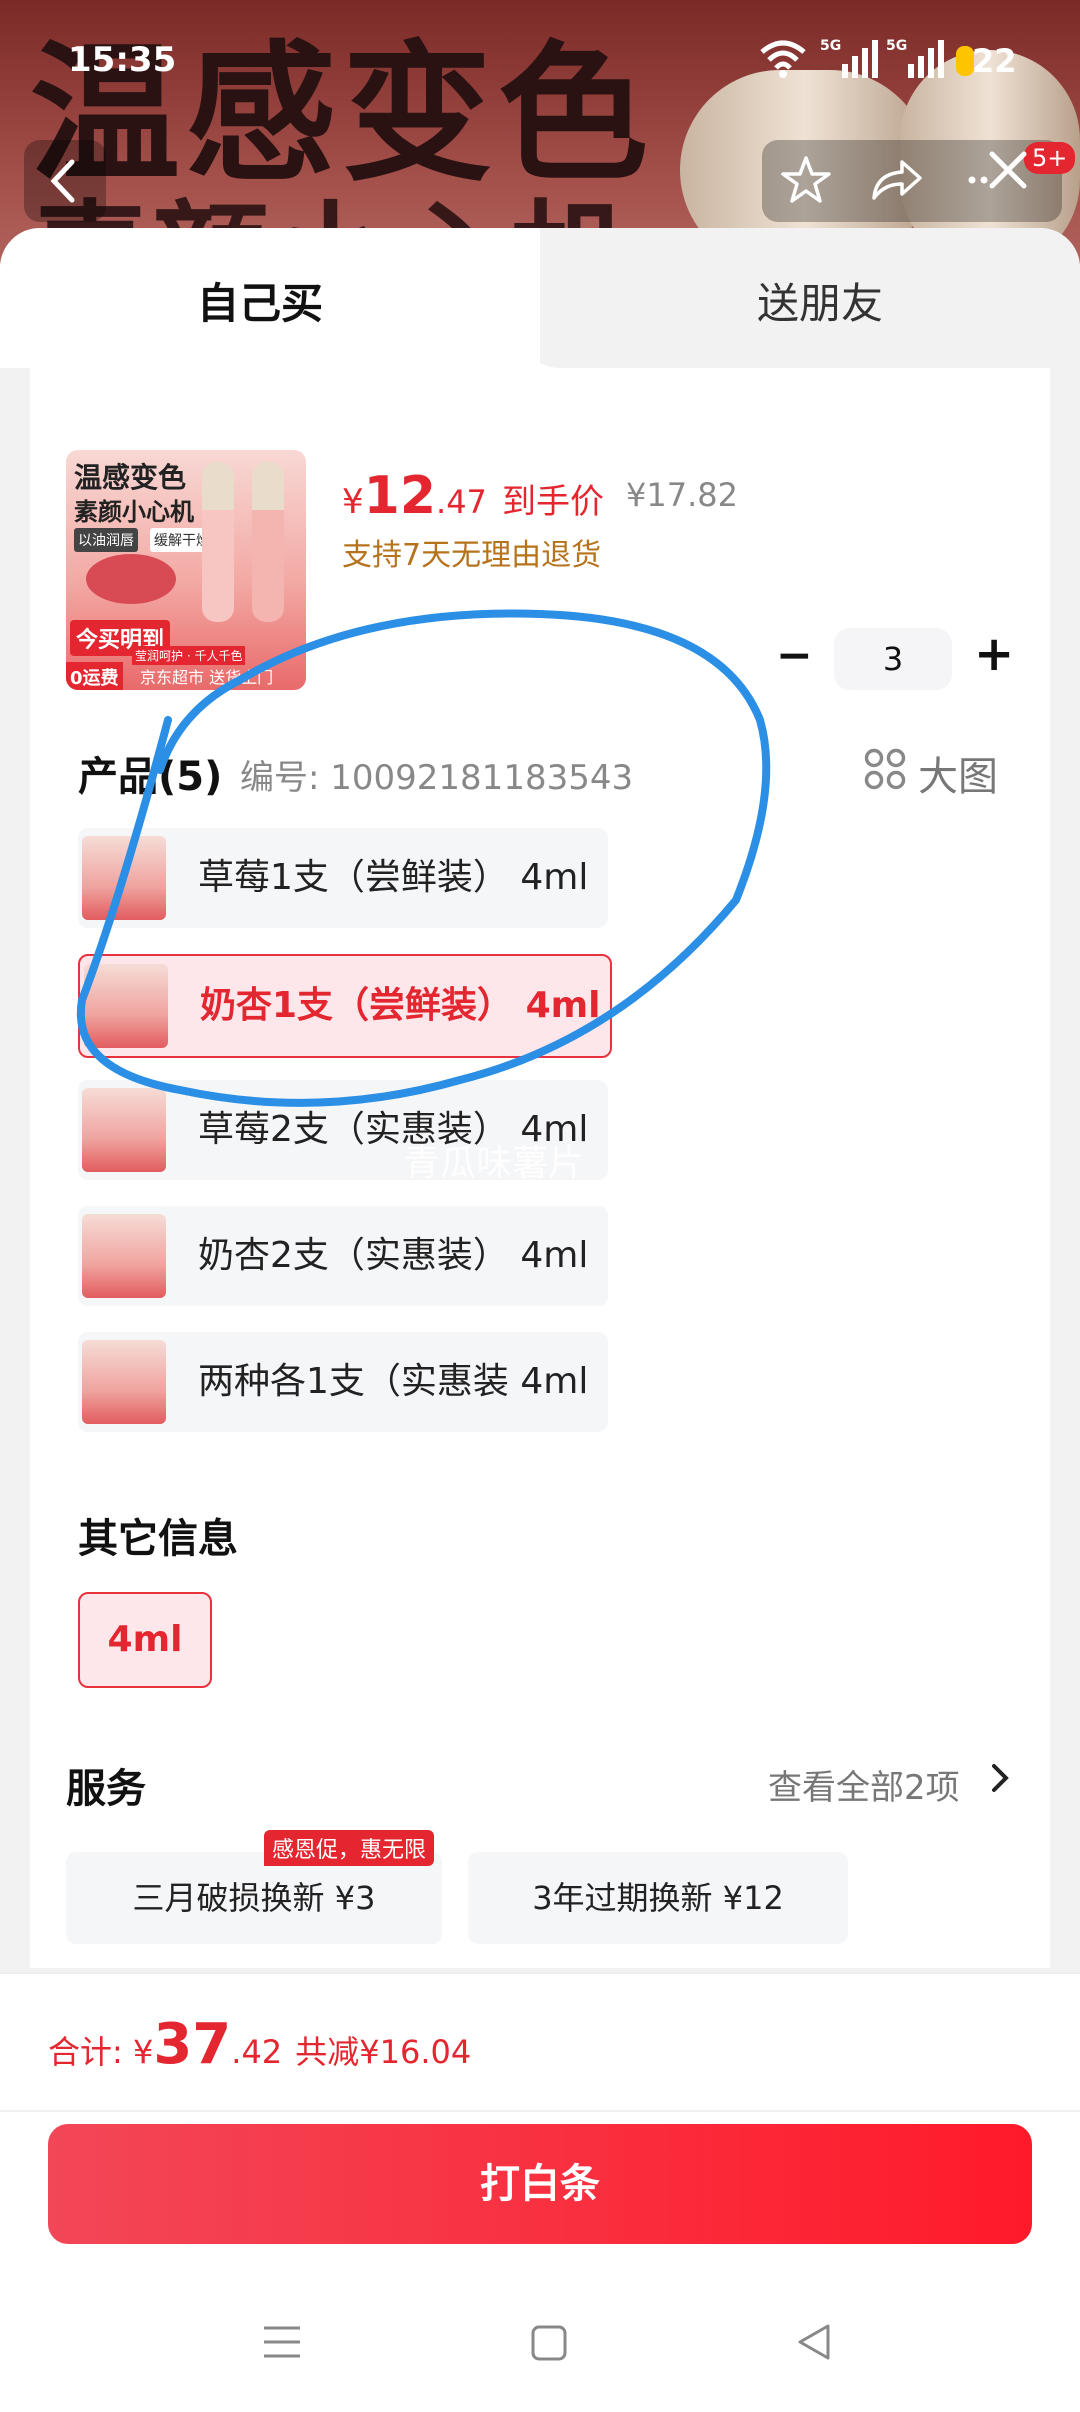  Describe the element at coordinates (349, 1848) in the screenshot. I see `promo-badge: 感恩促，惠无限` at that location.